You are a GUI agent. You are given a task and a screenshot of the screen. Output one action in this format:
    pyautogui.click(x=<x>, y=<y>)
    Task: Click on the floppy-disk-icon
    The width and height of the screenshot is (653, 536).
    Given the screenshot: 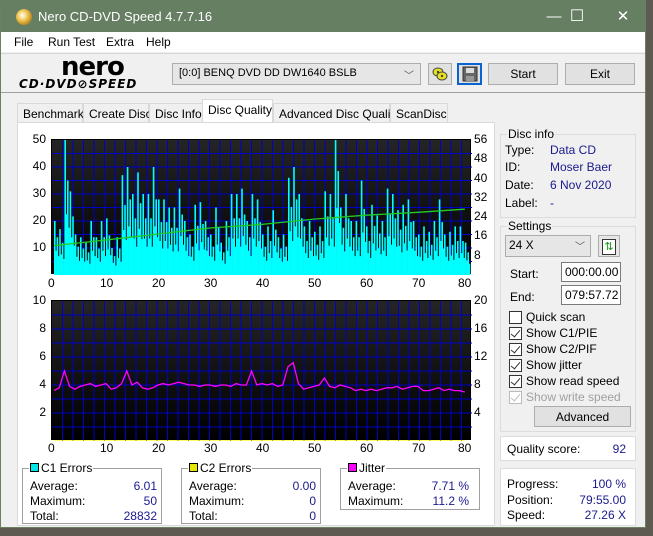 What is the action you would take?
    pyautogui.click(x=469, y=74)
    